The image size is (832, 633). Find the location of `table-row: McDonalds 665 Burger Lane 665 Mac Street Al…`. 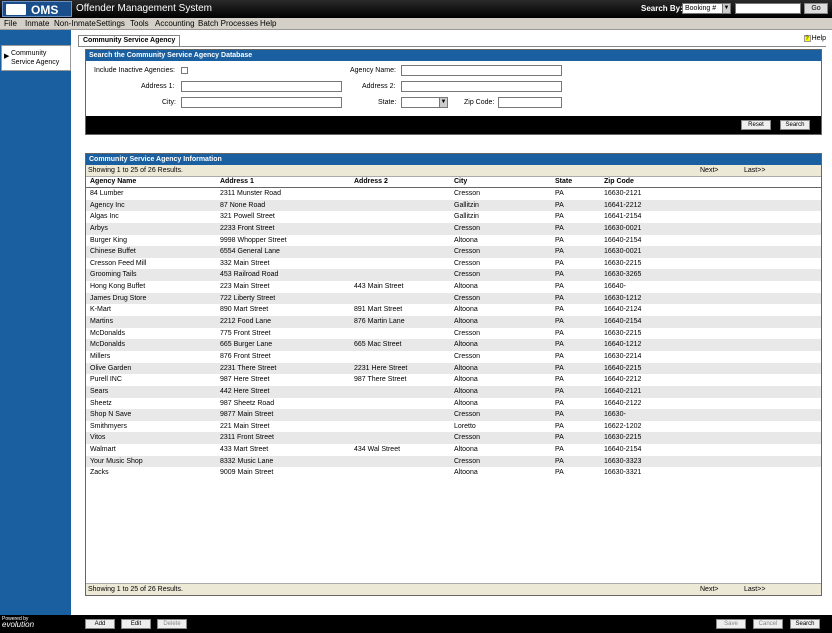

table-row: McDonalds 665 Burger Lane 665 Mac Street Al… is located at coordinates (453, 345).